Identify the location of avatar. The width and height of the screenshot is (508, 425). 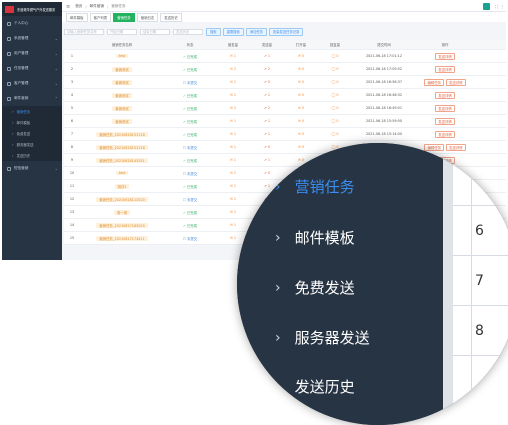
(486, 6).